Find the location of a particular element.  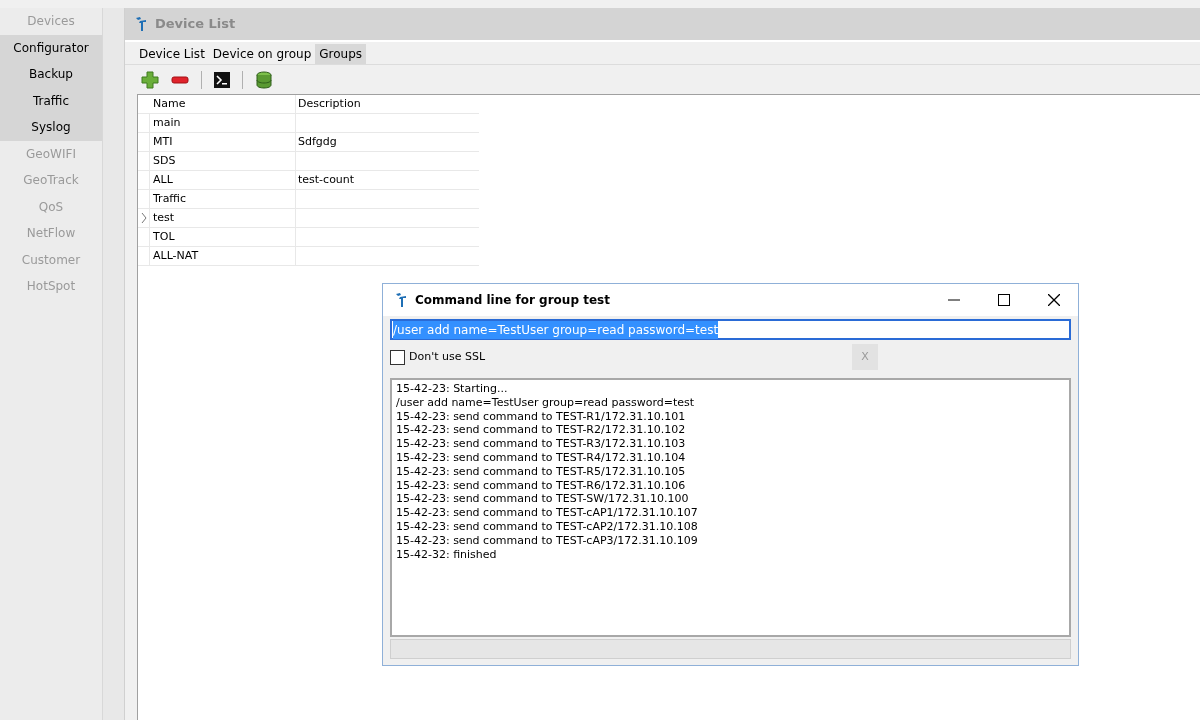

log-line: 15-42-23: send command to TEST-SW/172.31.10.100 is located at coordinates (543, 499).